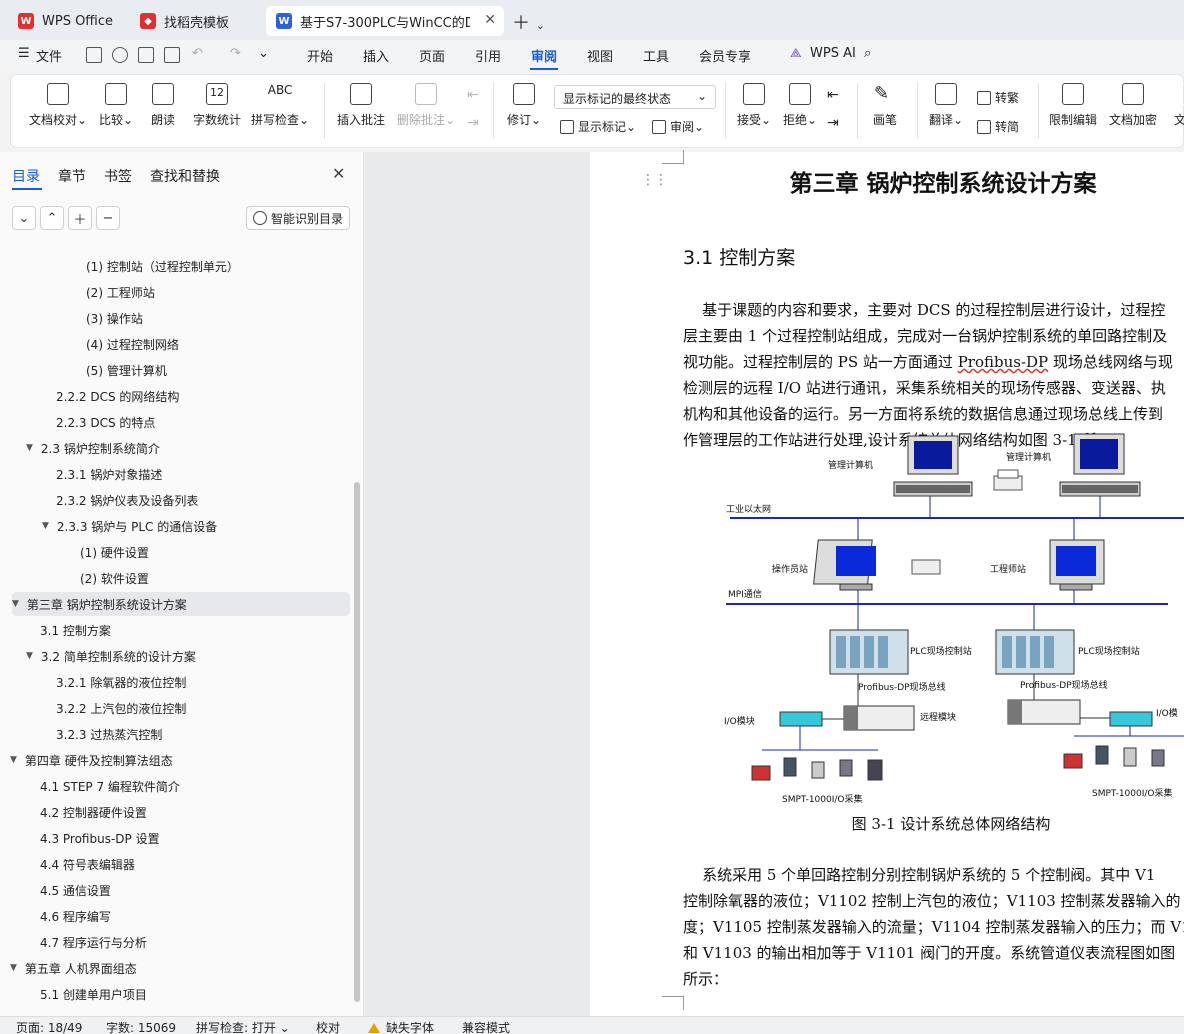  What do you see at coordinates (93, 942) in the screenshot?
I see `toc-item: 4.7 程序运行与分析` at bounding box center [93, 942].